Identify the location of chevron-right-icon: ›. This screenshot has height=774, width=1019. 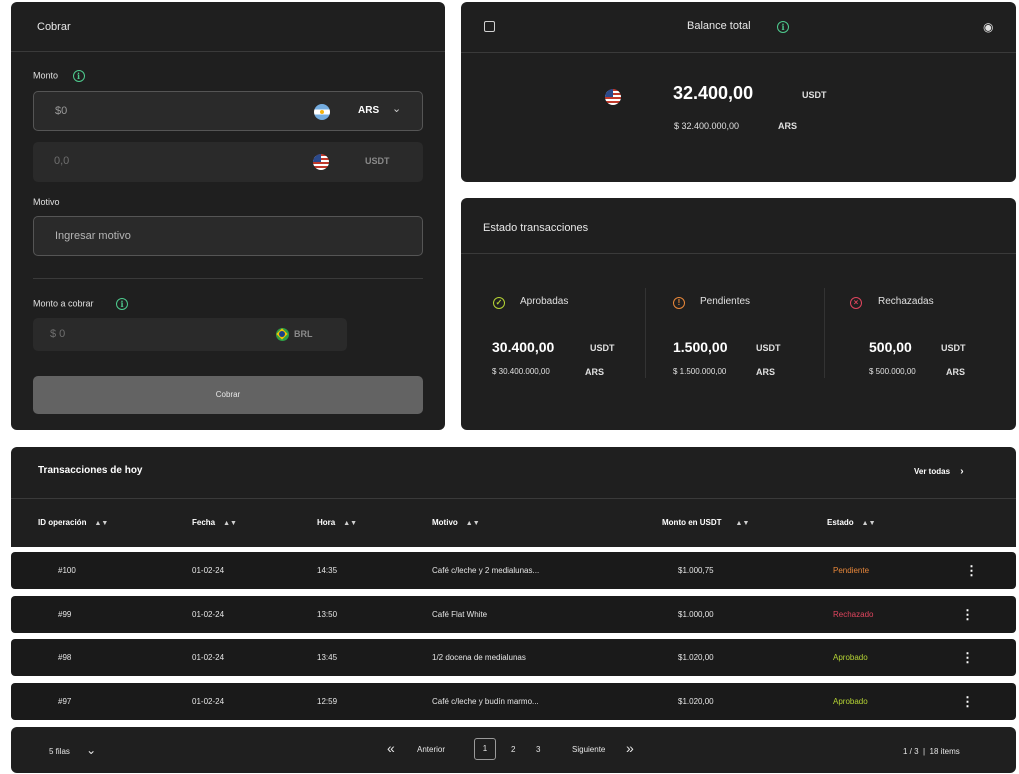
(962, 471).